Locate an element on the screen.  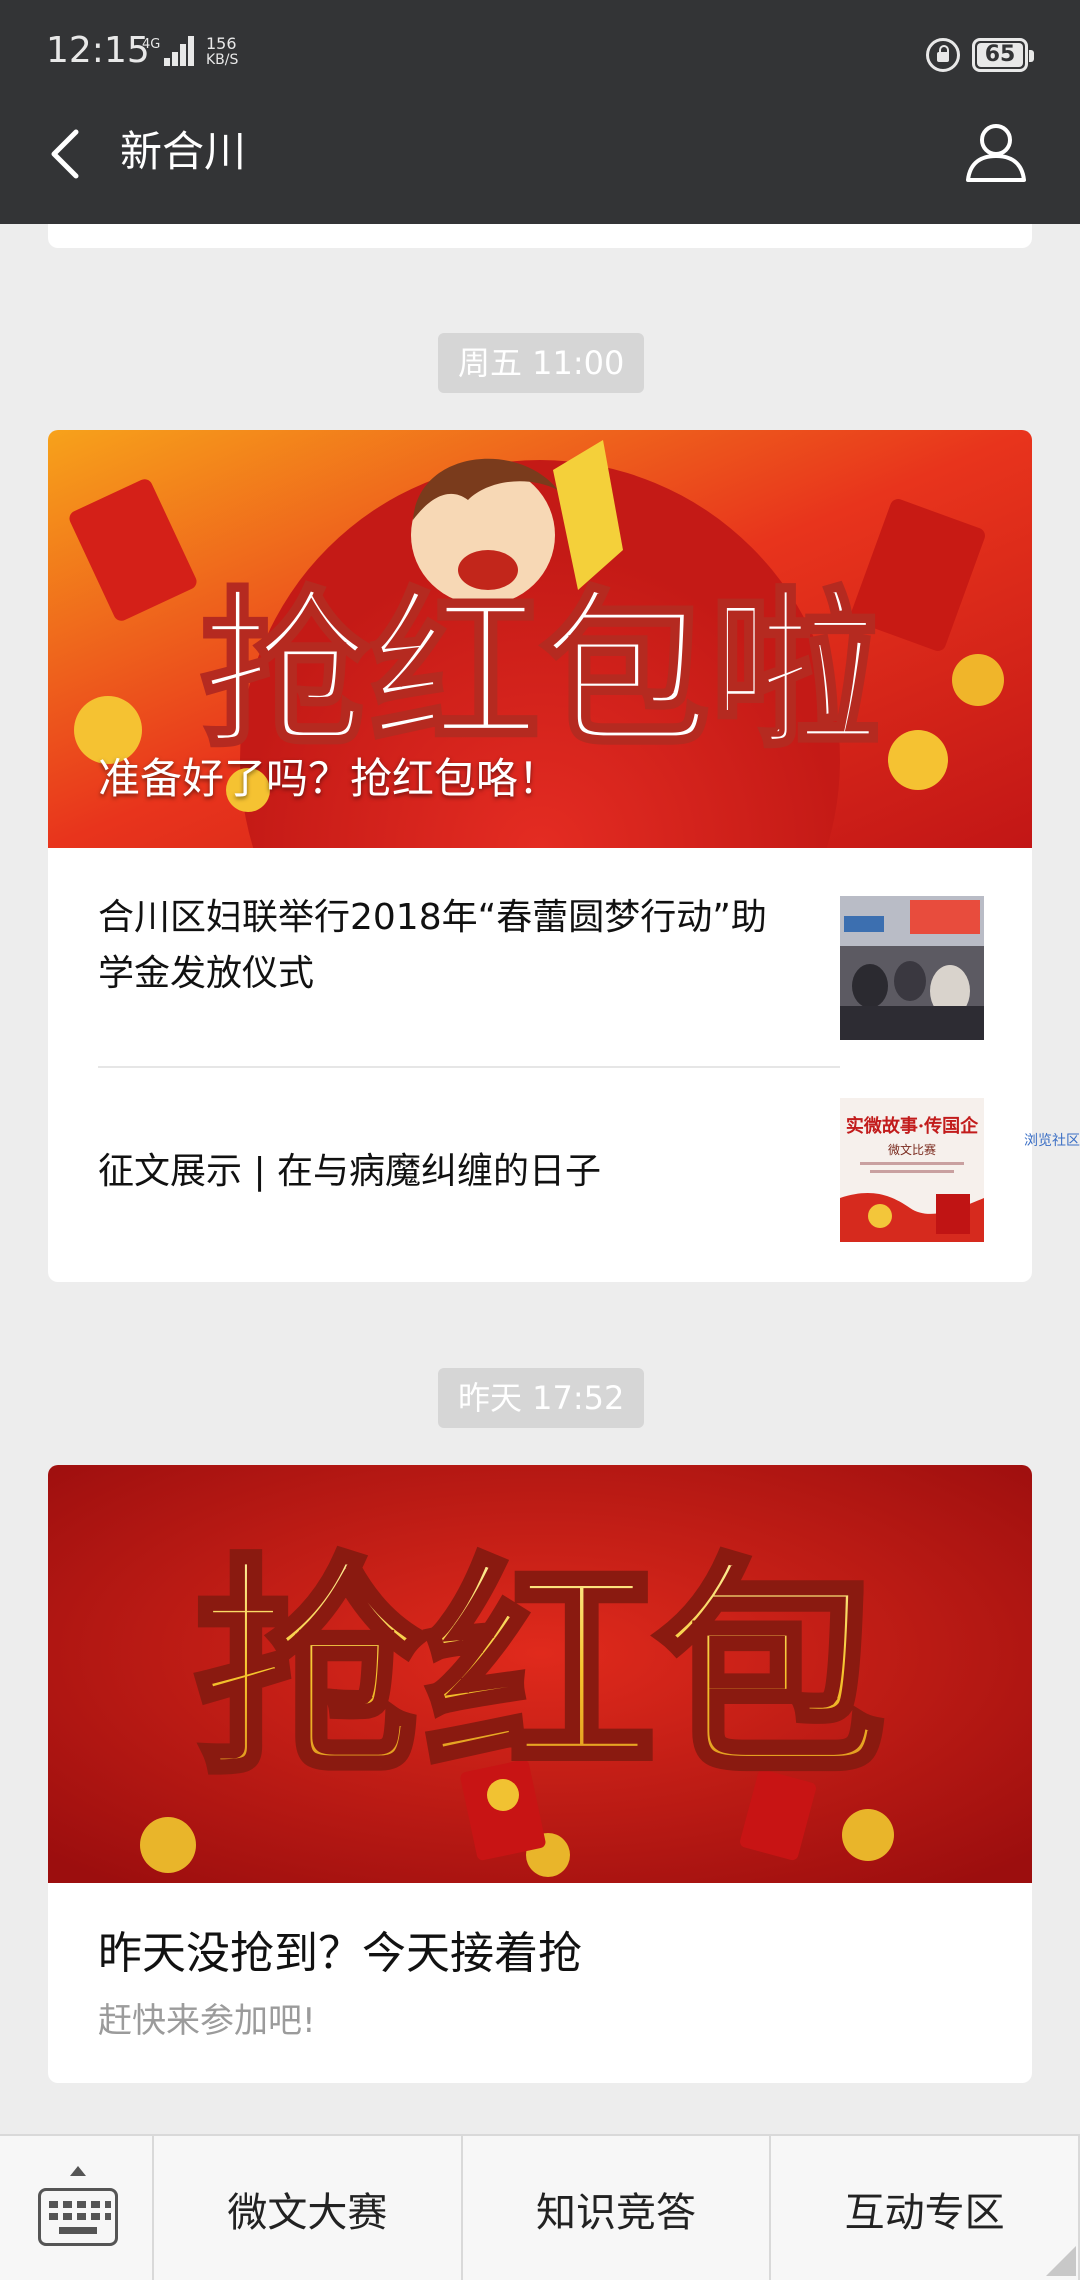
status-bar: 12:15 4G 156 KB/S 65 is located at coordinates (540, 55).